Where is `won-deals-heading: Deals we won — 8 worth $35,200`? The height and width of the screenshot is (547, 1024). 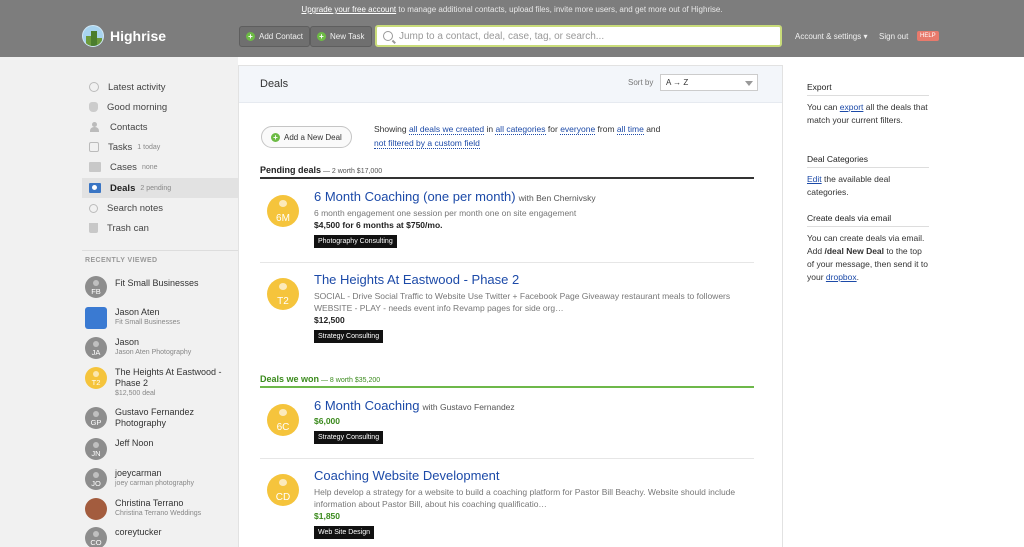 won-deals-heading: Deals we won — 8 worth $35,200 is located at coordinates (507, 381).